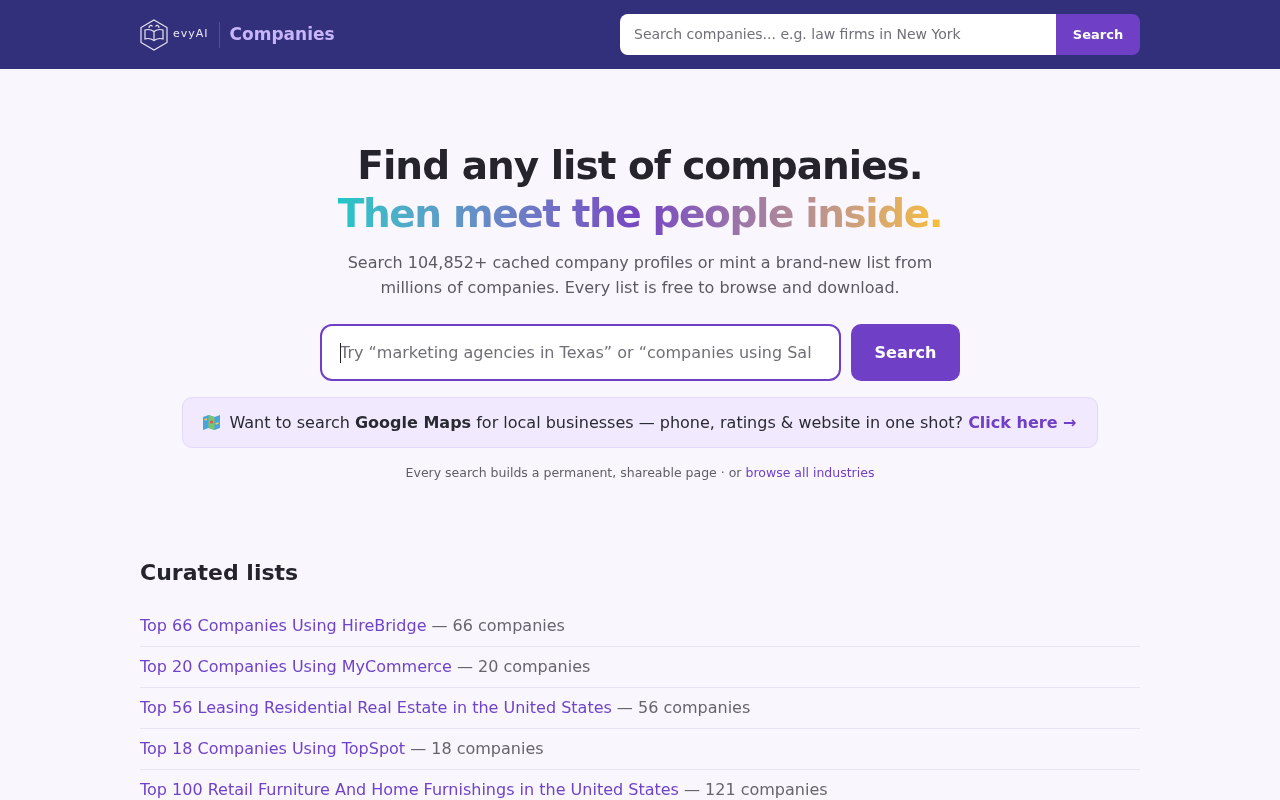  I want to click on section-heading: Curated lists, so click(220, 572).